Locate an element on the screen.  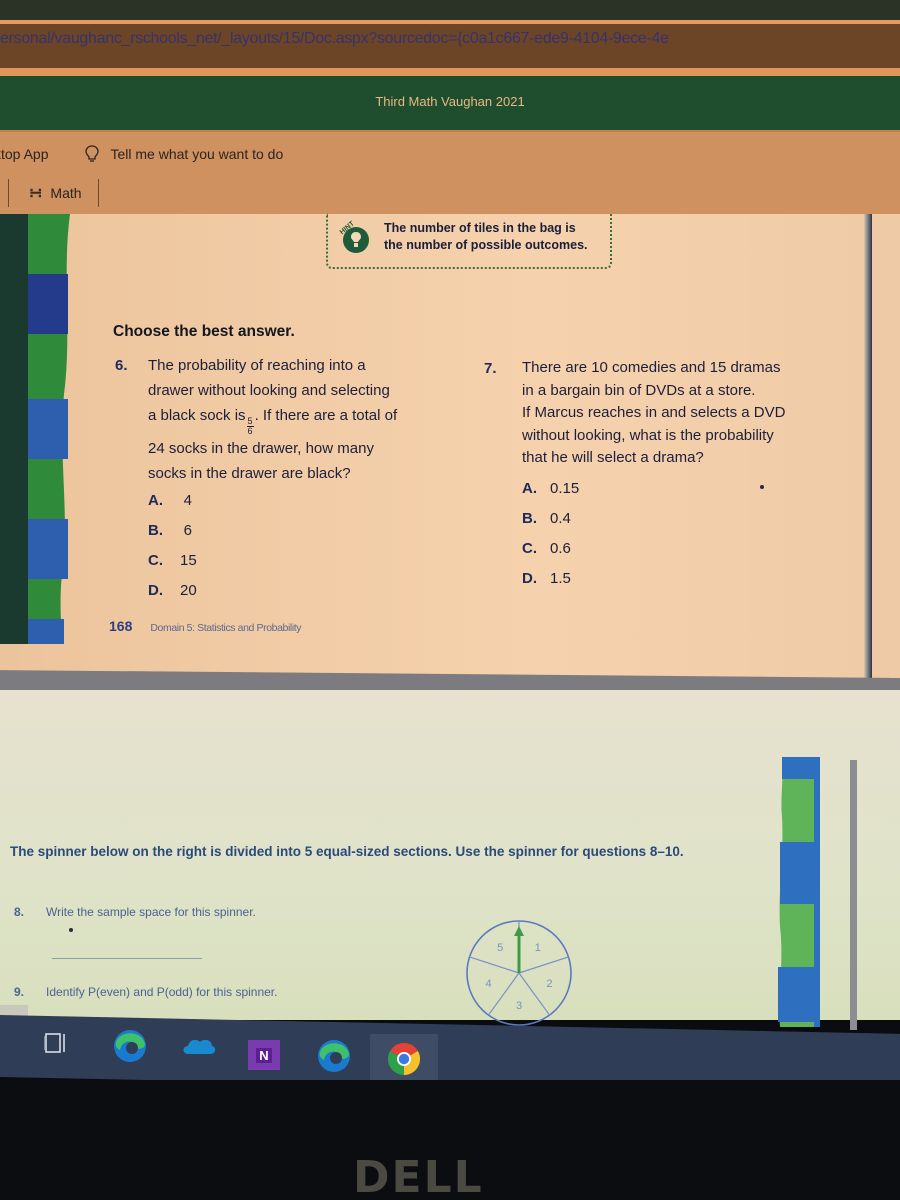
hint-lightbulb-icon: HINT is located at coordinates (354, 236).